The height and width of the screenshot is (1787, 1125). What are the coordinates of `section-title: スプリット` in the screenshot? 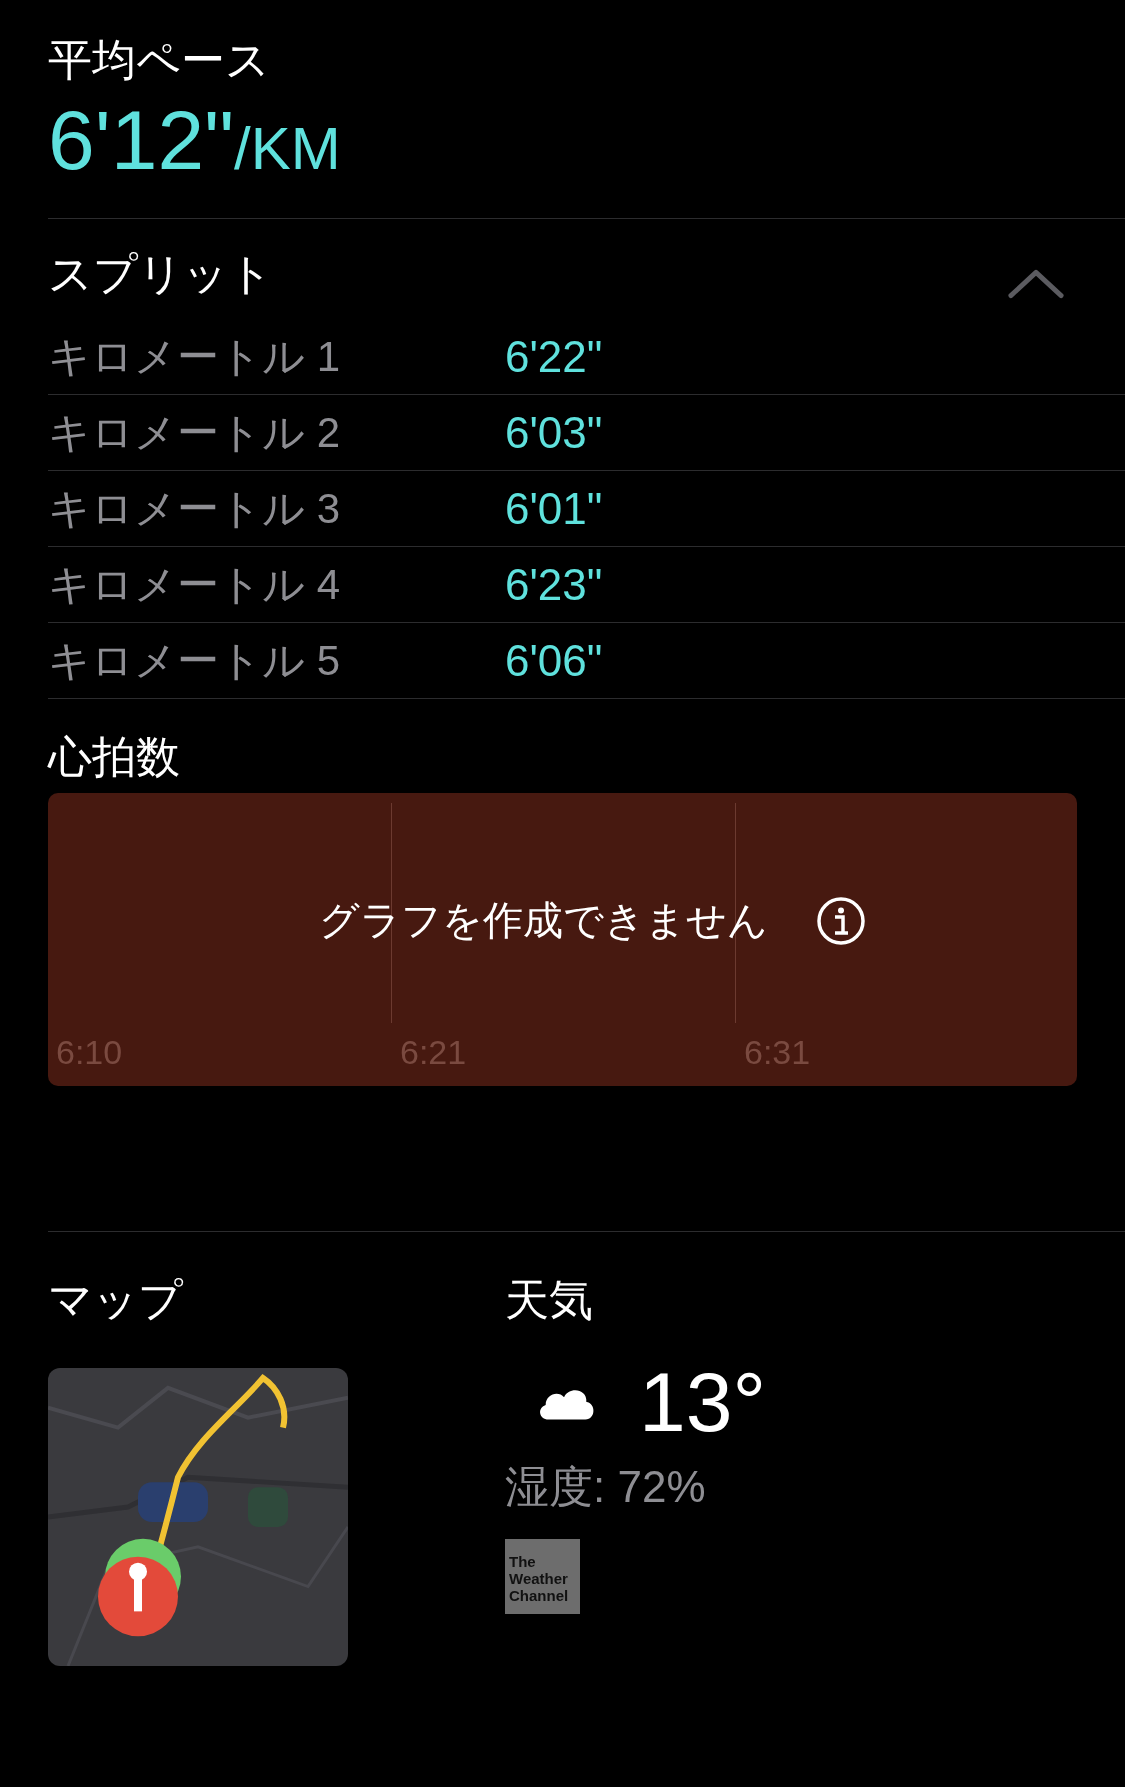 It's located at (160, 274).